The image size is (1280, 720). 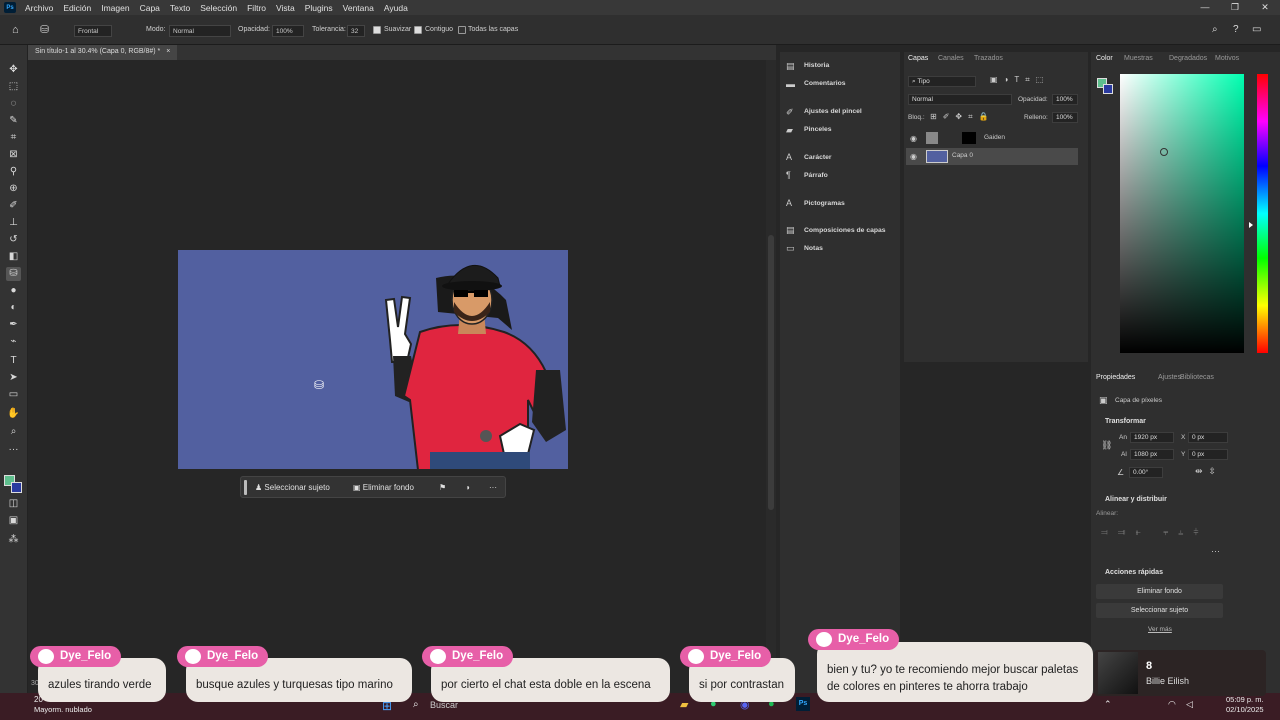 What do you see at coordinates (771, 372) in the screenshot?
I see `vertical-scrollbar-thumb` at bounding box center [771, 372].